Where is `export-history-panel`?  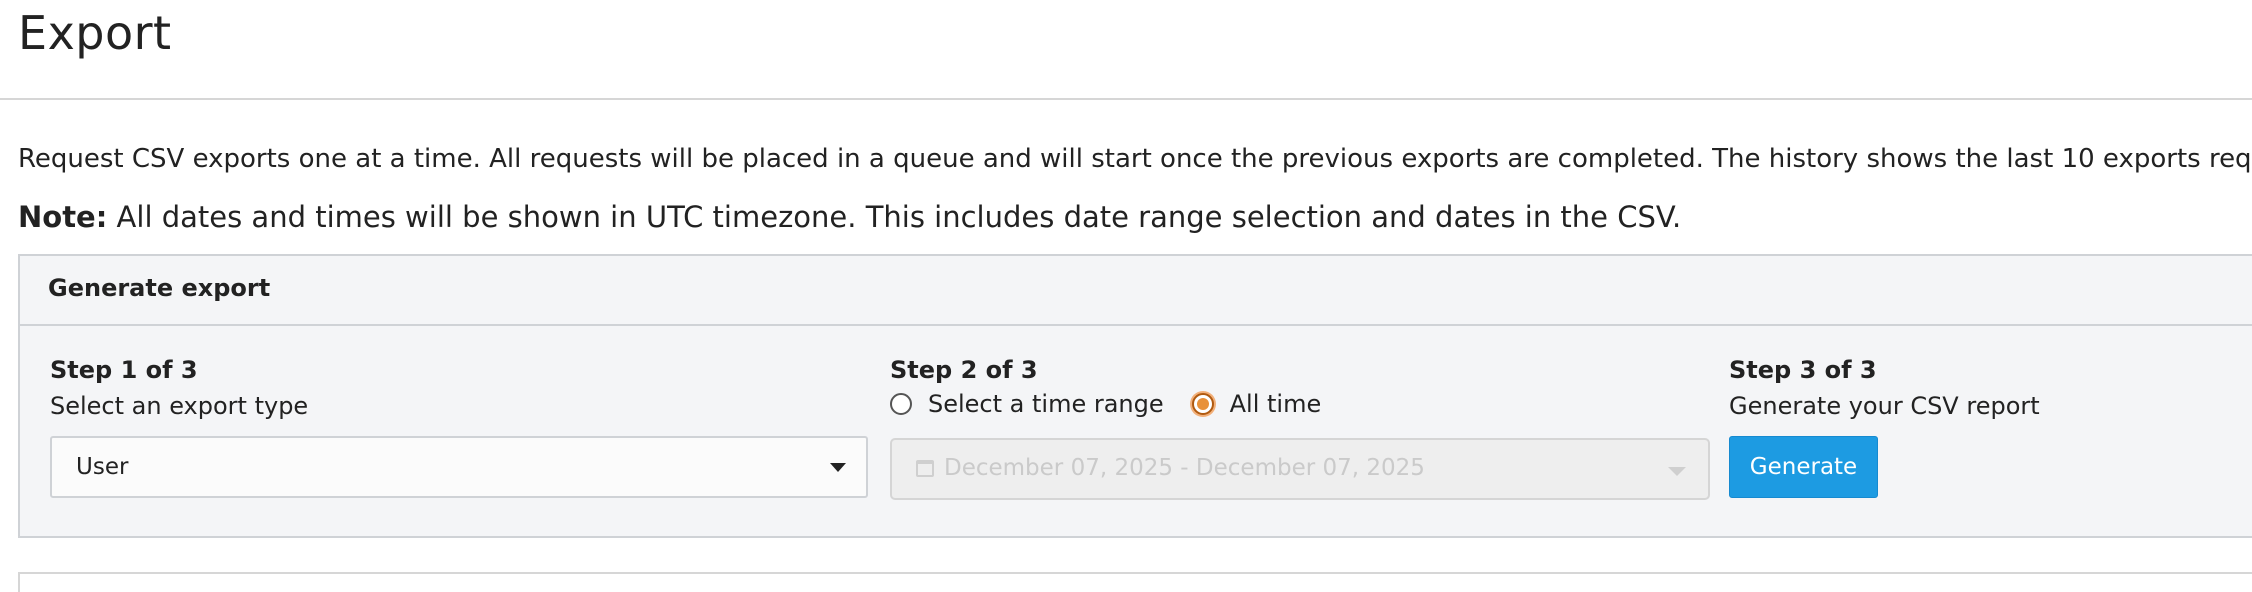
export-history-panel is located at coordinates (1135, 582).